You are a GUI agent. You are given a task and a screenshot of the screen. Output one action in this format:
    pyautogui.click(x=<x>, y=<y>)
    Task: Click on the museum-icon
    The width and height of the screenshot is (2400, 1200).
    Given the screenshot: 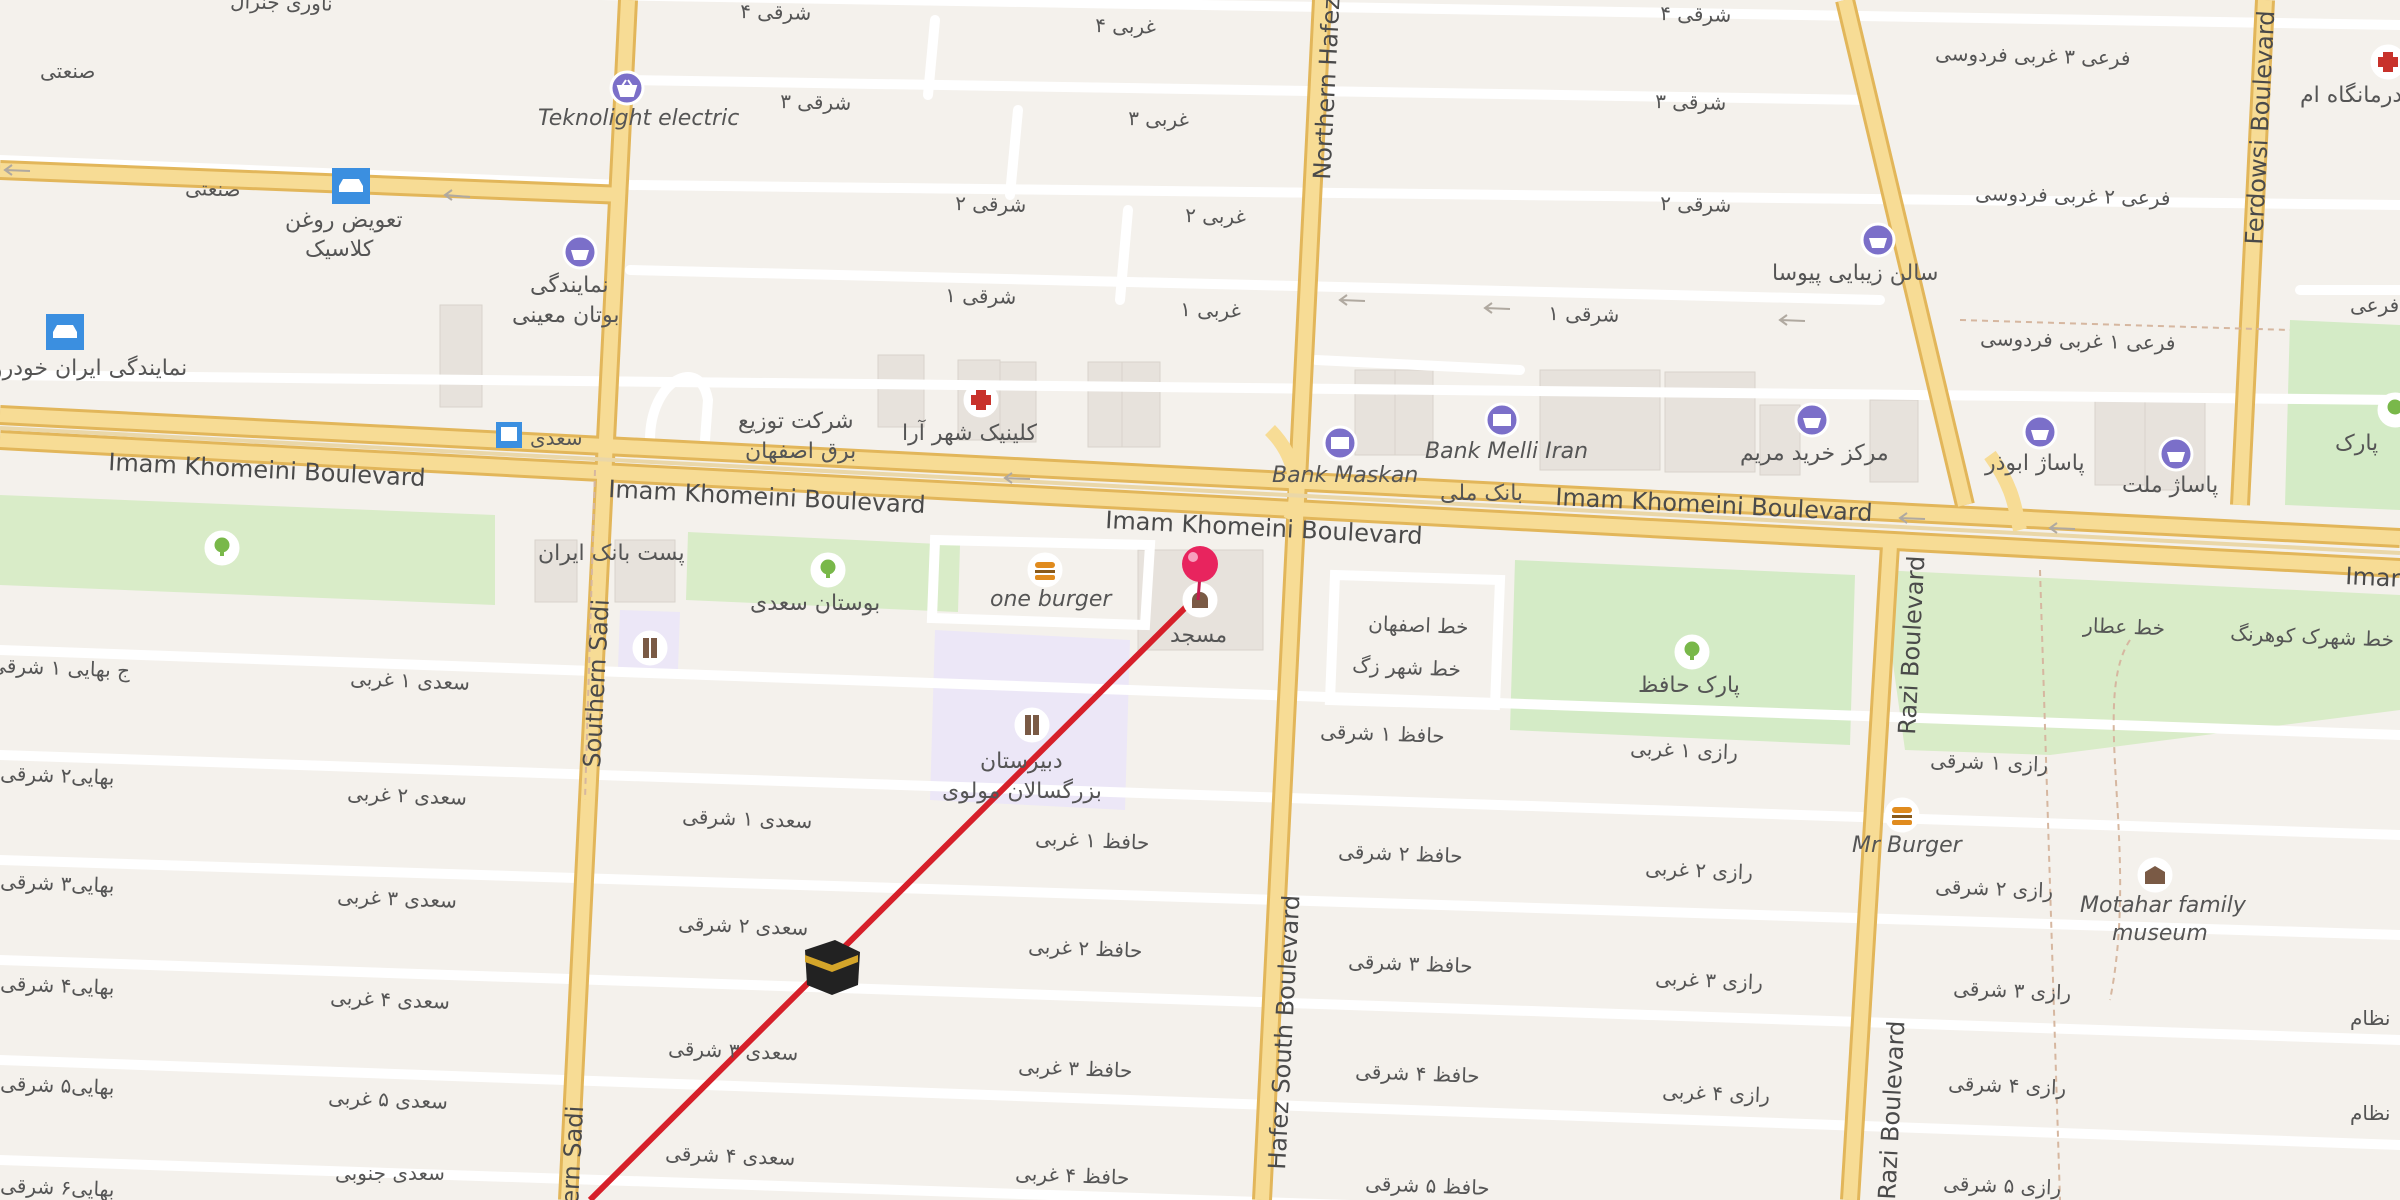 What is the action you would take?
    pyautogui.click(x=2155, y=875)
    